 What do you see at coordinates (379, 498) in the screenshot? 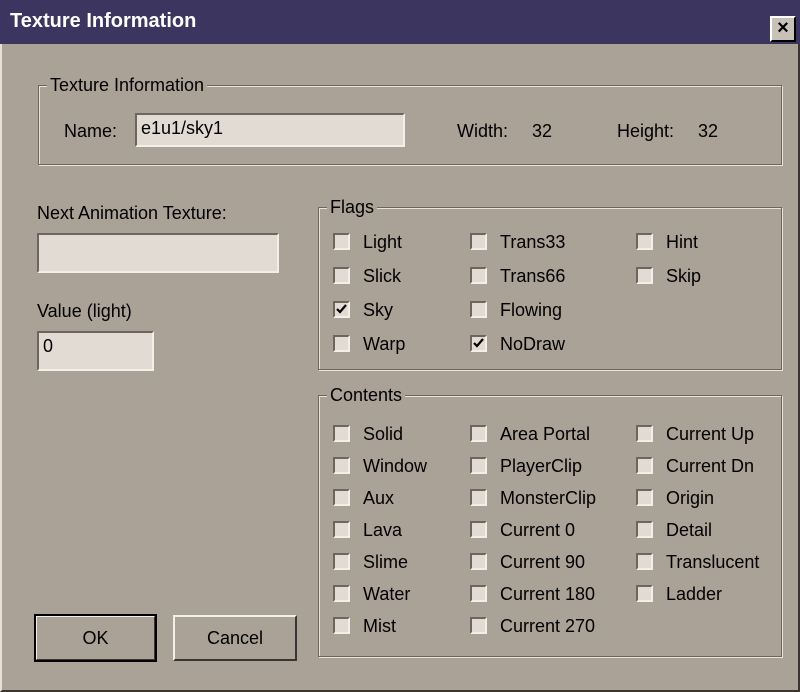
I see `checkbox-label-aux: Aux` at bounding box center [379, 498].